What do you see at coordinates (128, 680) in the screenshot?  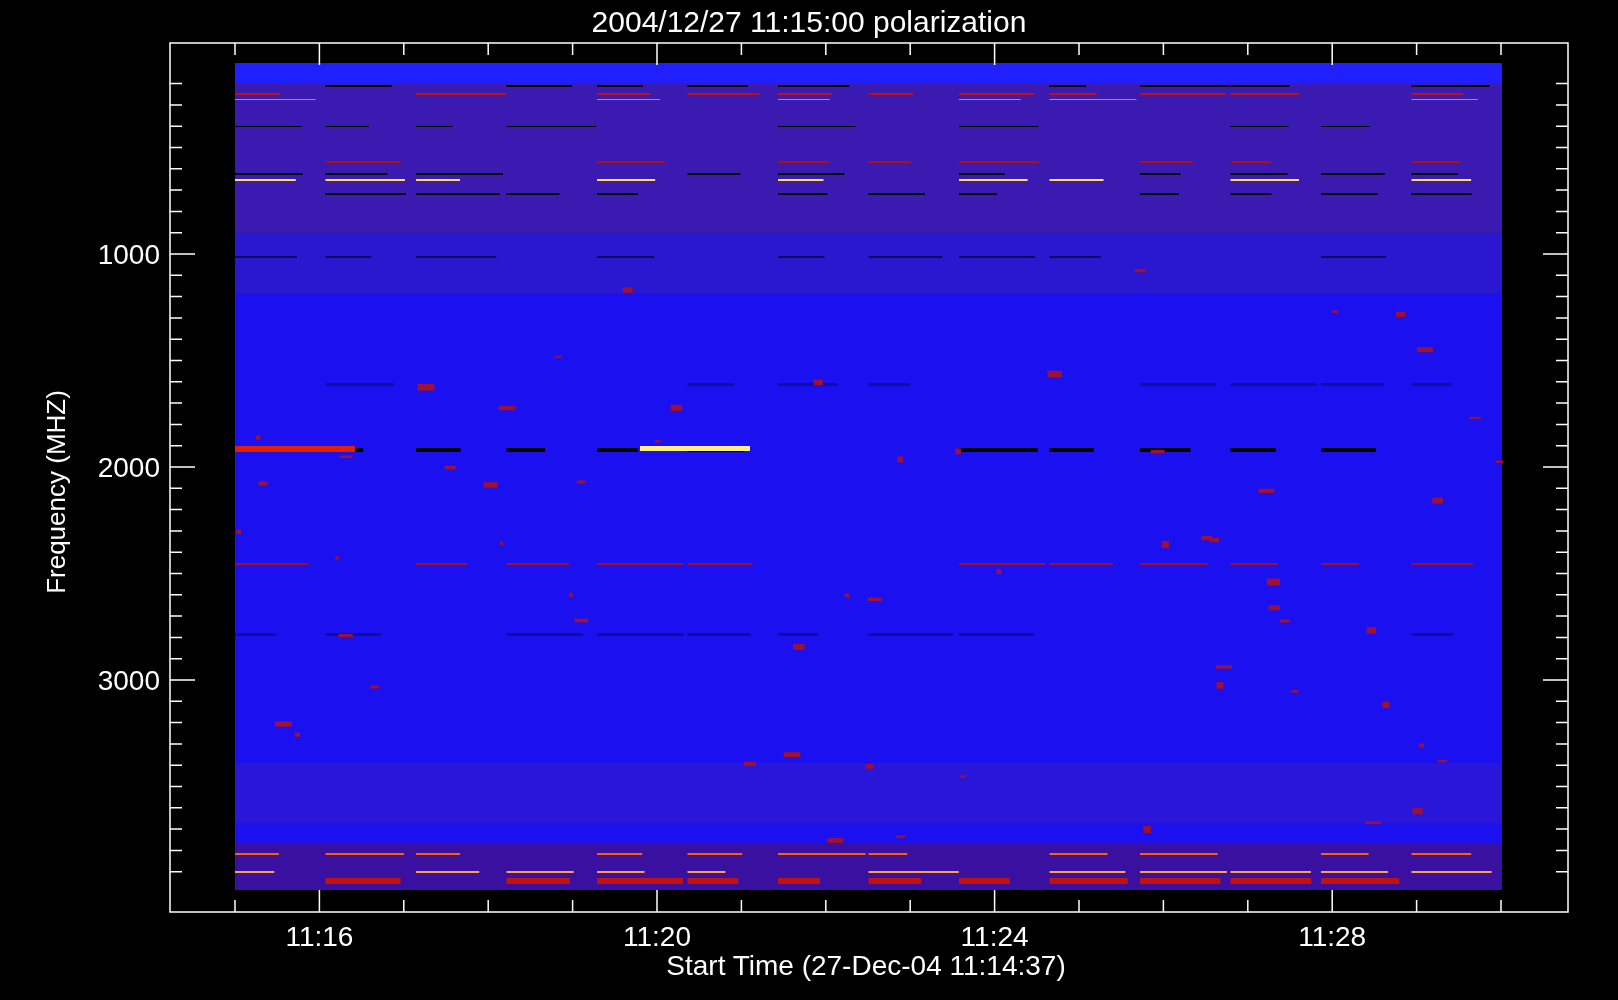 I see `y-tick-label: 3000` at bounding box center [128, 680].